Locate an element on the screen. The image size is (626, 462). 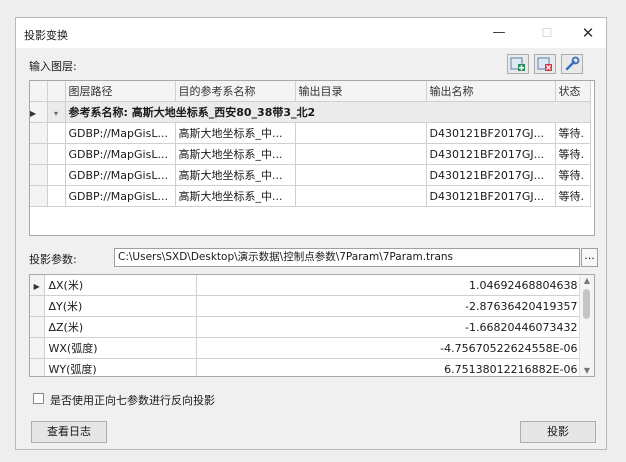
group-row: ▶ ▾ 参考系名称: 高斯大地坐标系_西安80_38带3_北2 is located at coordinates (310, 112).